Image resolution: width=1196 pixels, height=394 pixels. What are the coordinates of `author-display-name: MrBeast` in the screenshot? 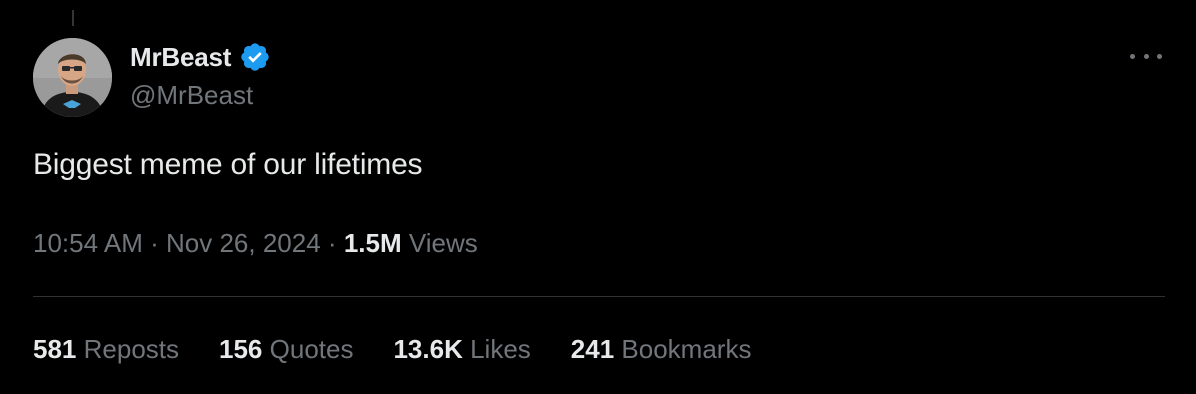 It's located at (180, 57).